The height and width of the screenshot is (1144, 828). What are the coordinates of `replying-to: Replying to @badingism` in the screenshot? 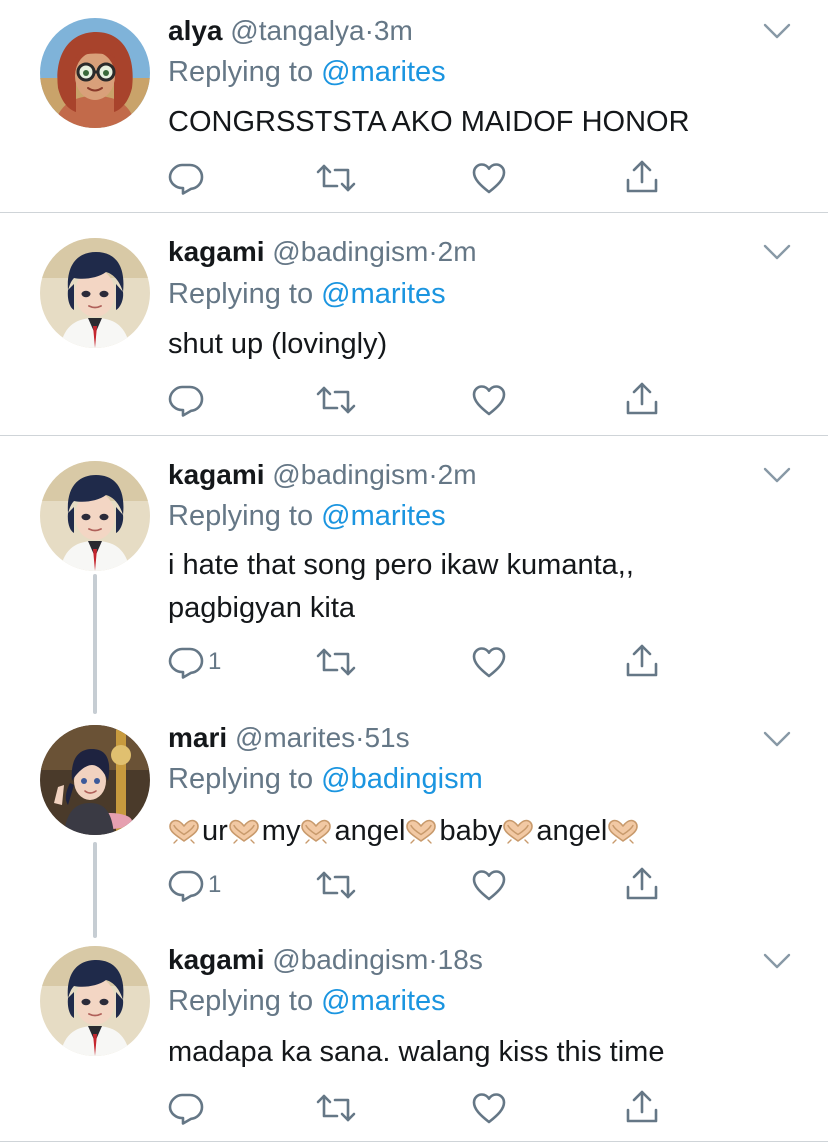 It's located at (325, 779).